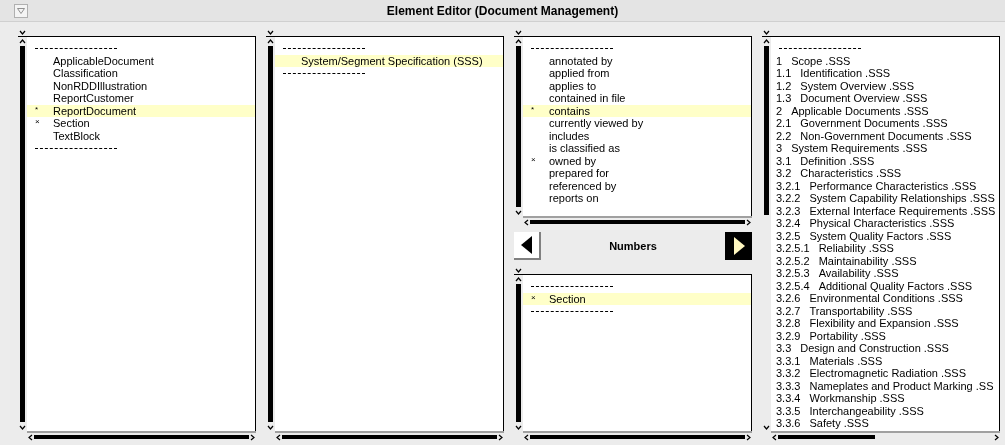 The image size is (1005, 445). What do you see at coordinates (885, 85) in the screenshot?
I see `outline-item: 1.2 System Overview .SSS` at bounding box center [885, 85].